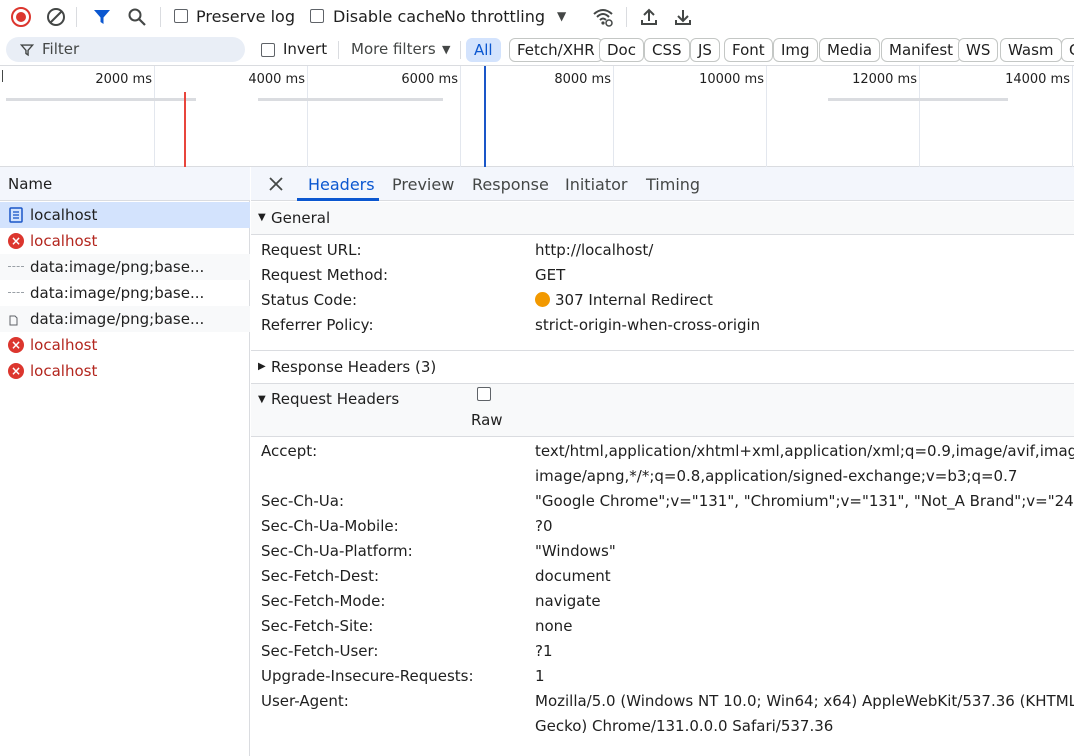 Image resolution: width=1074 pixels, height=756 pixels. What do you see at coordinates (311, 250) in the screenshot?
I see `header-key: Request URL:` at bounding box center [311, 250].